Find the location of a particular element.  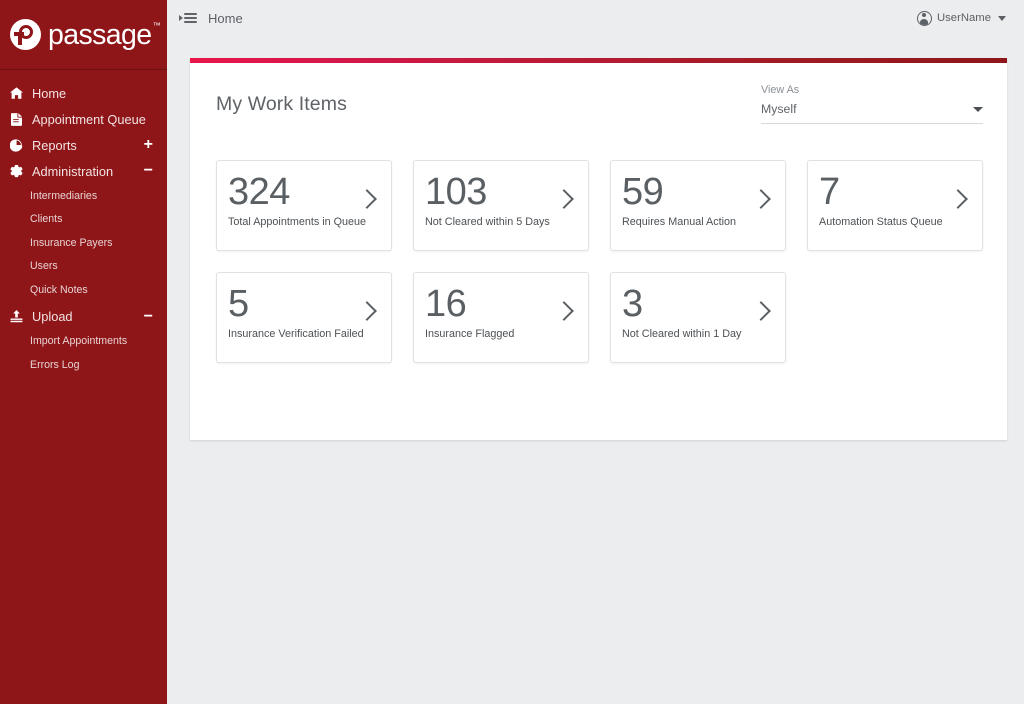

passage-circle-p-logo-icon is located at coordinates (25, 34).